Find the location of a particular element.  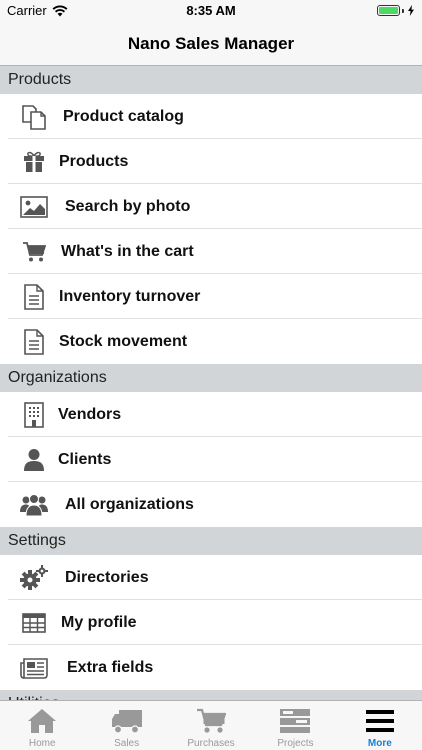

tab-label: More is located at coordinates (379, 743).